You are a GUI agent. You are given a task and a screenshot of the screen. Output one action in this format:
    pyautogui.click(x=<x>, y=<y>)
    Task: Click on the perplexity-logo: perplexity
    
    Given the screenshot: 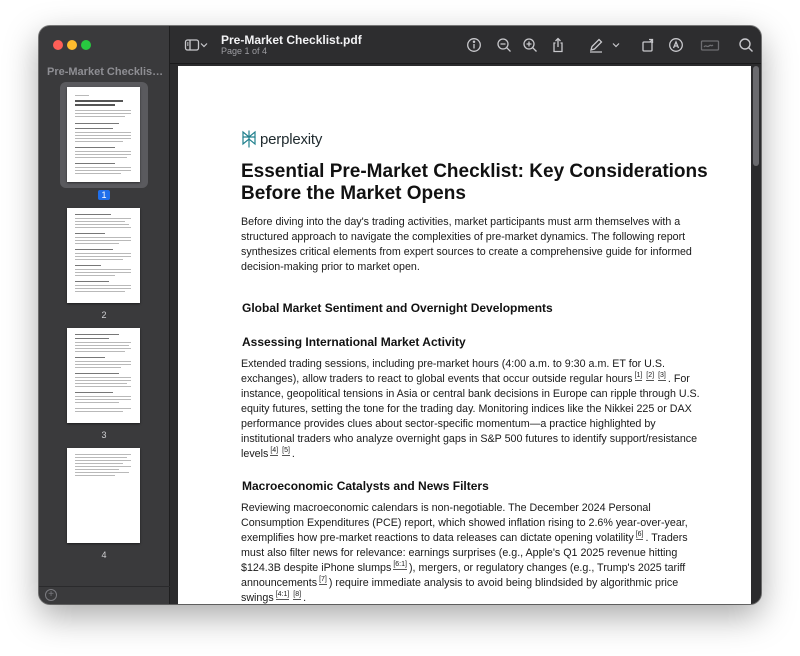 What is the action you would take?
    pyautogui.click(x=281, y=139)
    